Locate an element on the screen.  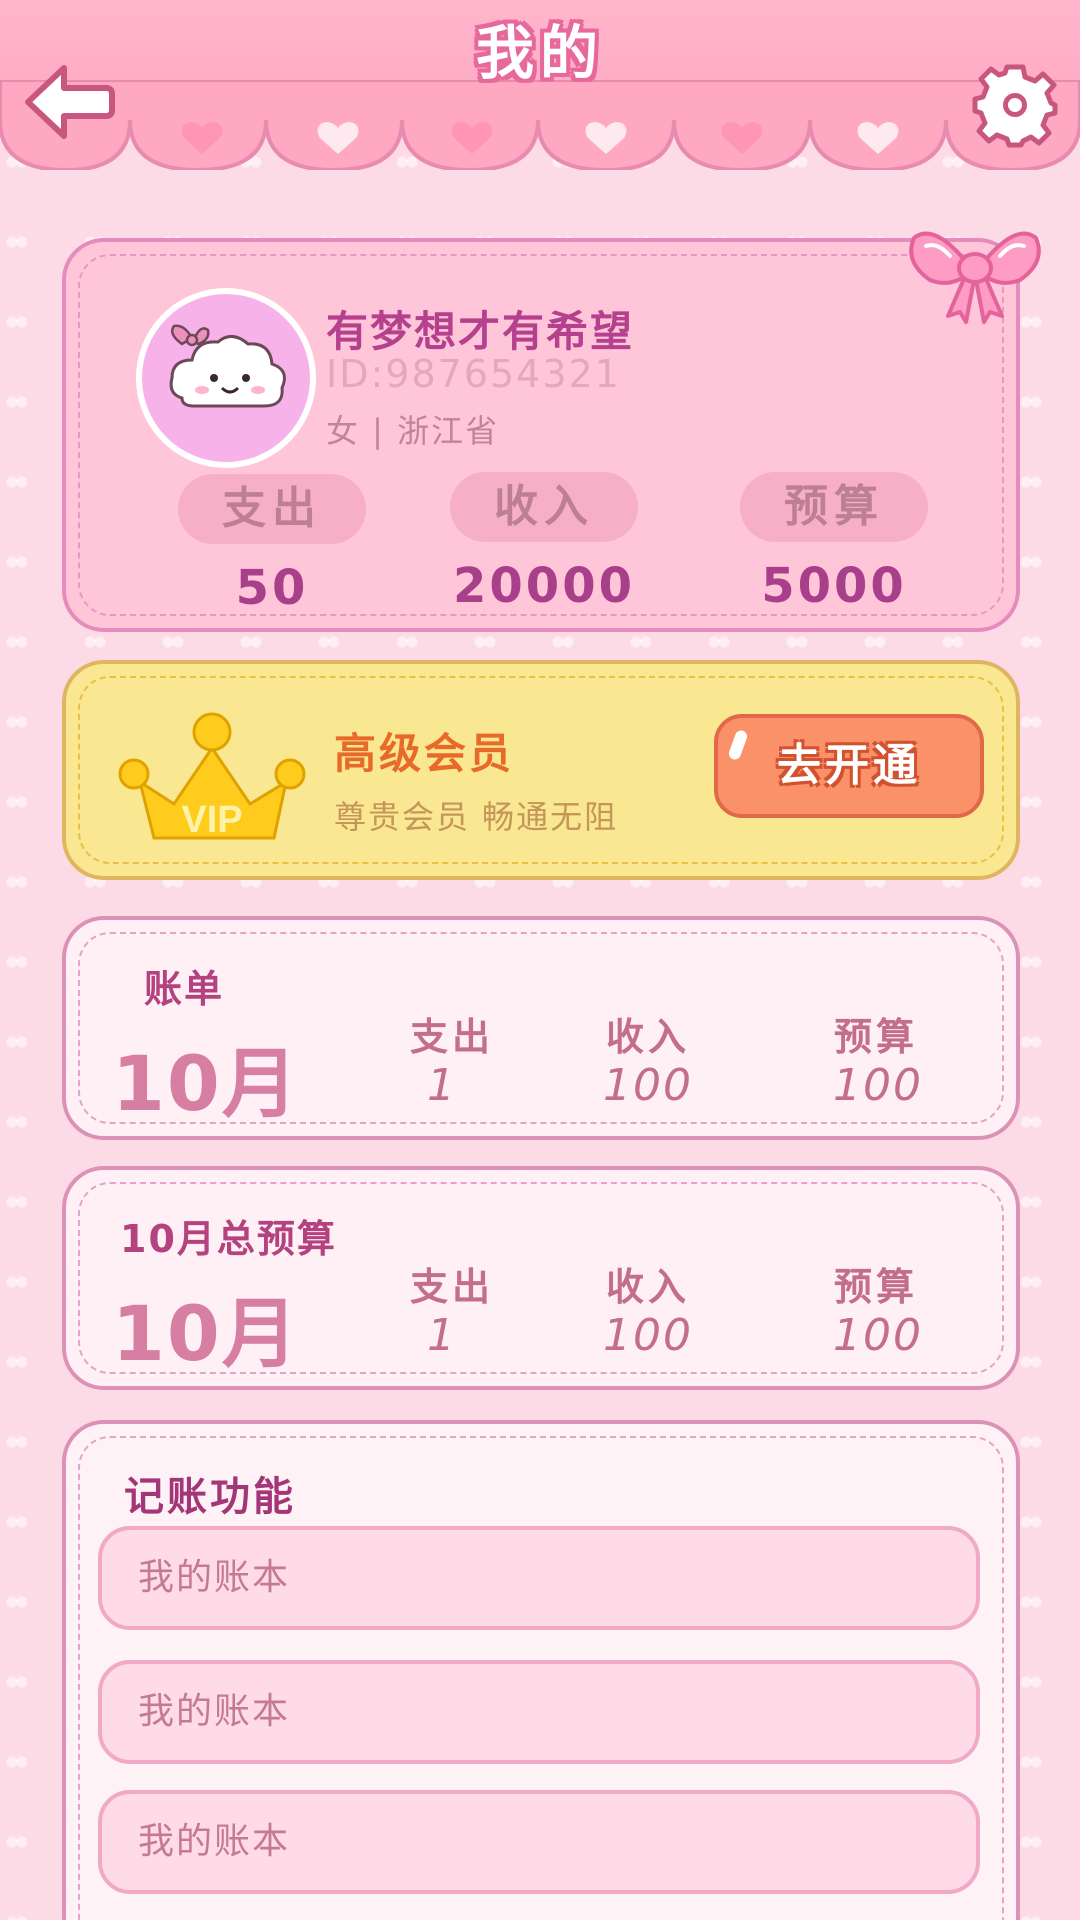
avatar is located at coordinates (226, 378).